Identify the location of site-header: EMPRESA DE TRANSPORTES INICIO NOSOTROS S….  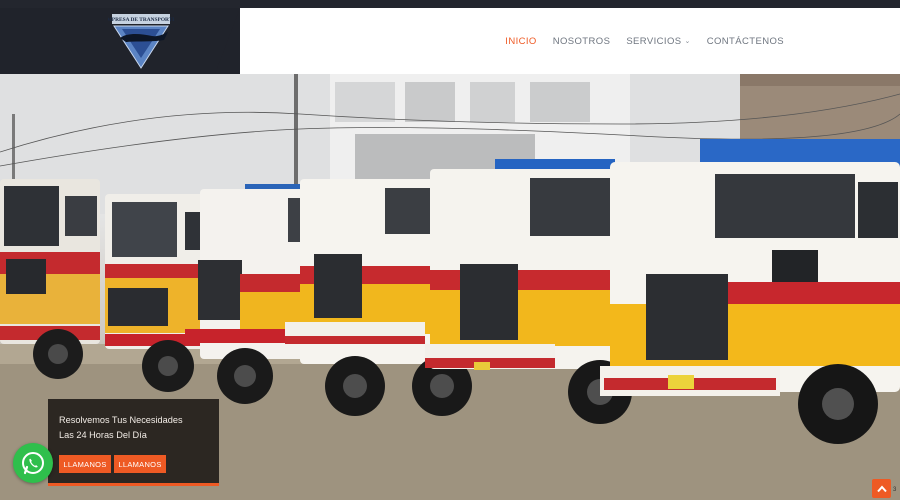
(450, 41).